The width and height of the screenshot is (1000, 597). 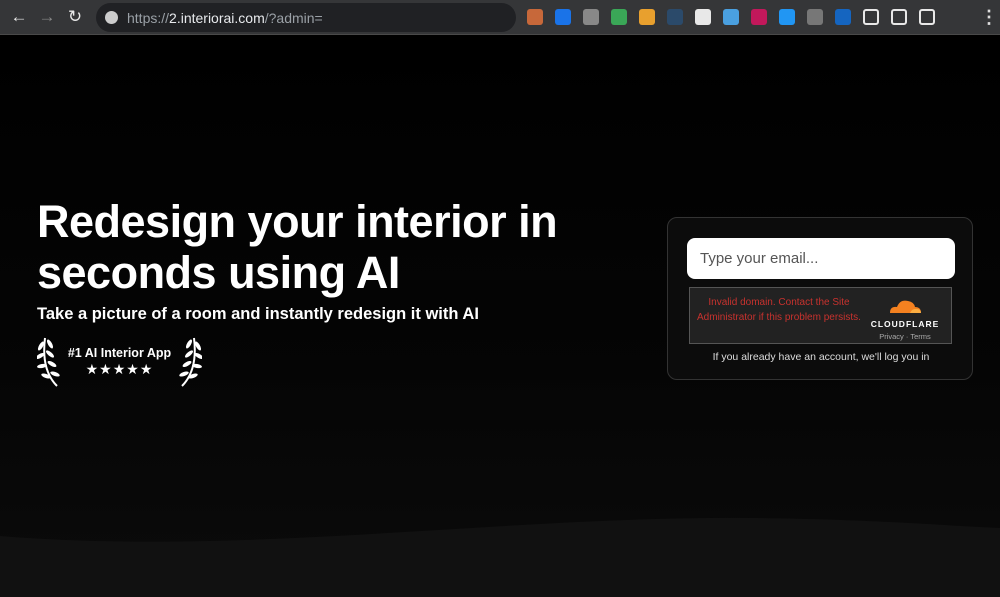 What do you see at coordinates (891, 336) in the screenshot?
I see `privacy-link: Privacy` at bounding box center [891, 336].